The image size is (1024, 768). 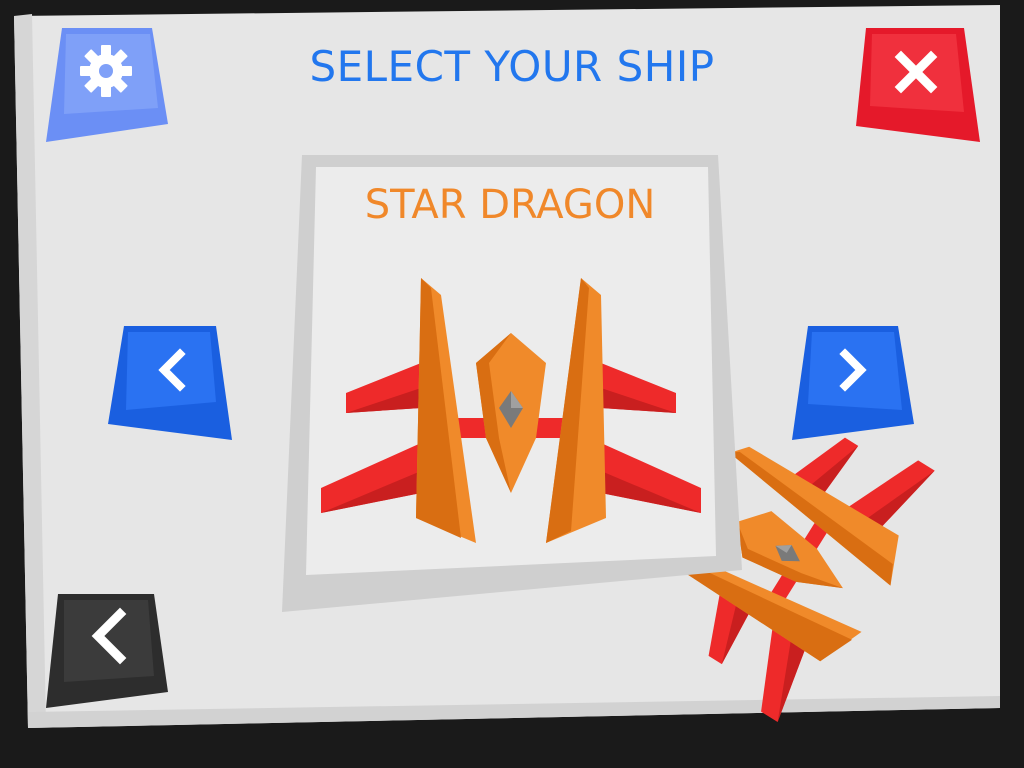 I want to click on gear-icon, so click(x=106, y=71).